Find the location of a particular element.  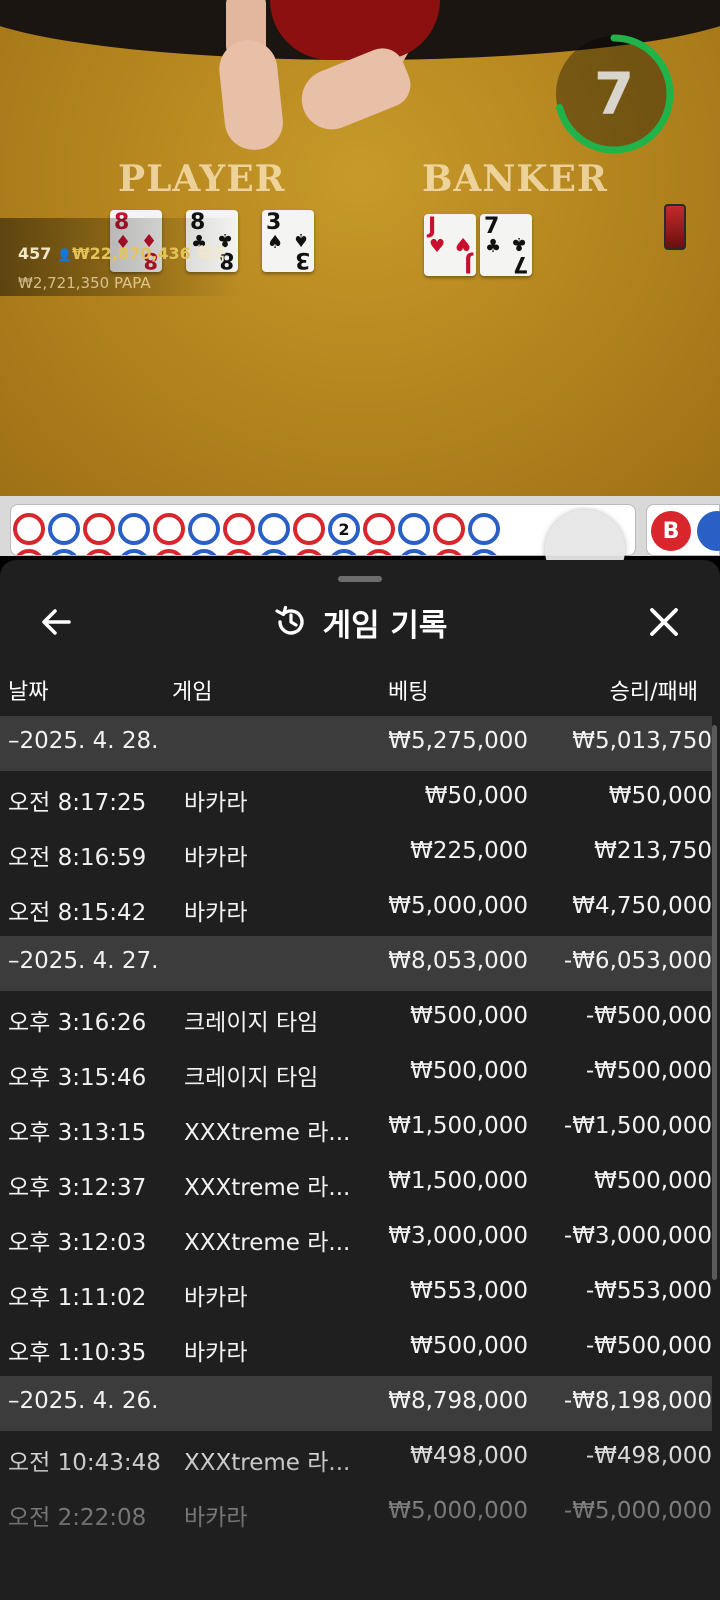

row-time: 오후 3:13:15 is located at coordinates (77, 1133).